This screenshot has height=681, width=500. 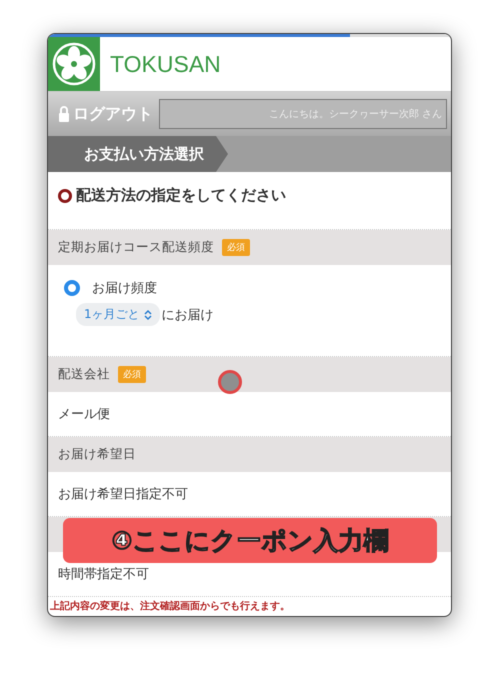 What do you see at coordinates (72, 288) in the screenshot?
I see `radio-button` at bounding box center [72, 288].